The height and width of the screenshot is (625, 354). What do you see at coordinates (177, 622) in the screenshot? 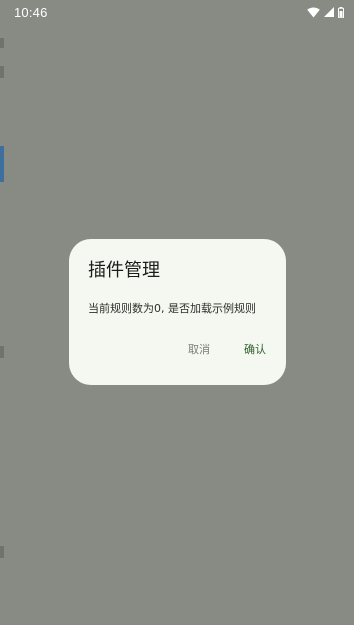
I see `navigation-bar` at bounding box center [177, 622].